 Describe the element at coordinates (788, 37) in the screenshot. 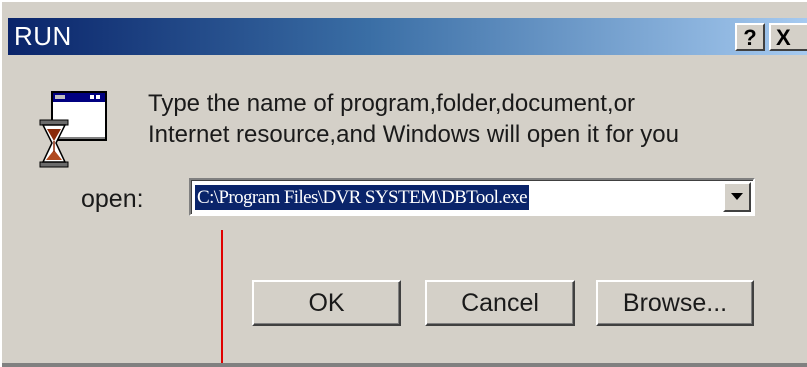

I see `close-button: X` at that location.